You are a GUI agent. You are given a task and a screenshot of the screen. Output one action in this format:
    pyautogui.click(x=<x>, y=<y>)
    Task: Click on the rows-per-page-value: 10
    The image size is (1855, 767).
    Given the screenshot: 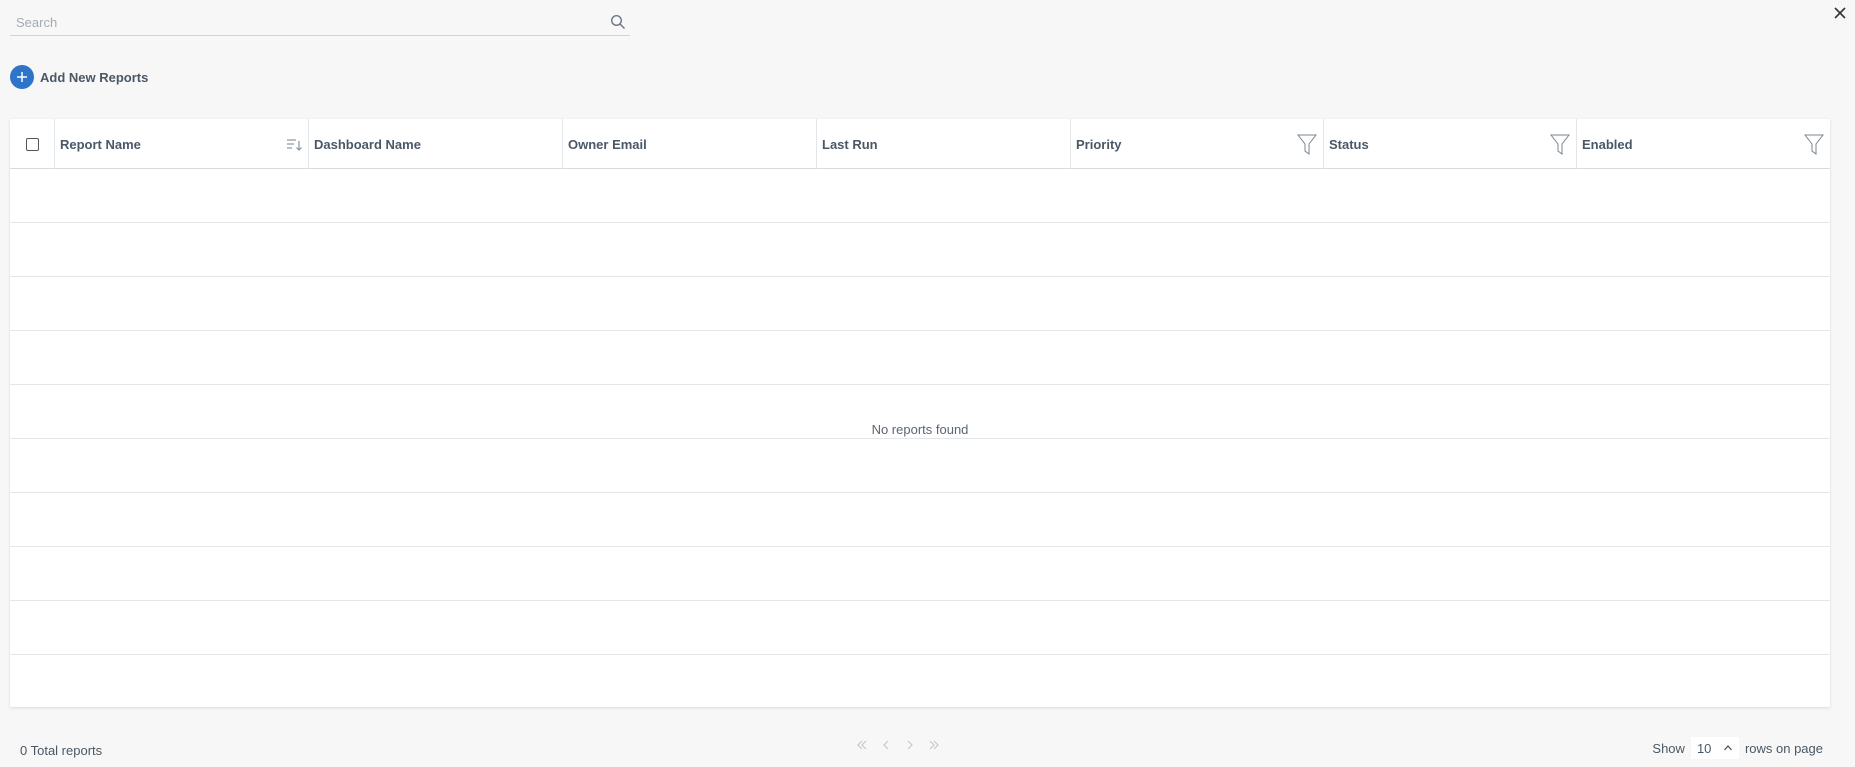 What is the action you would take?
    pyautogui.click(x=1704, y=748)
    